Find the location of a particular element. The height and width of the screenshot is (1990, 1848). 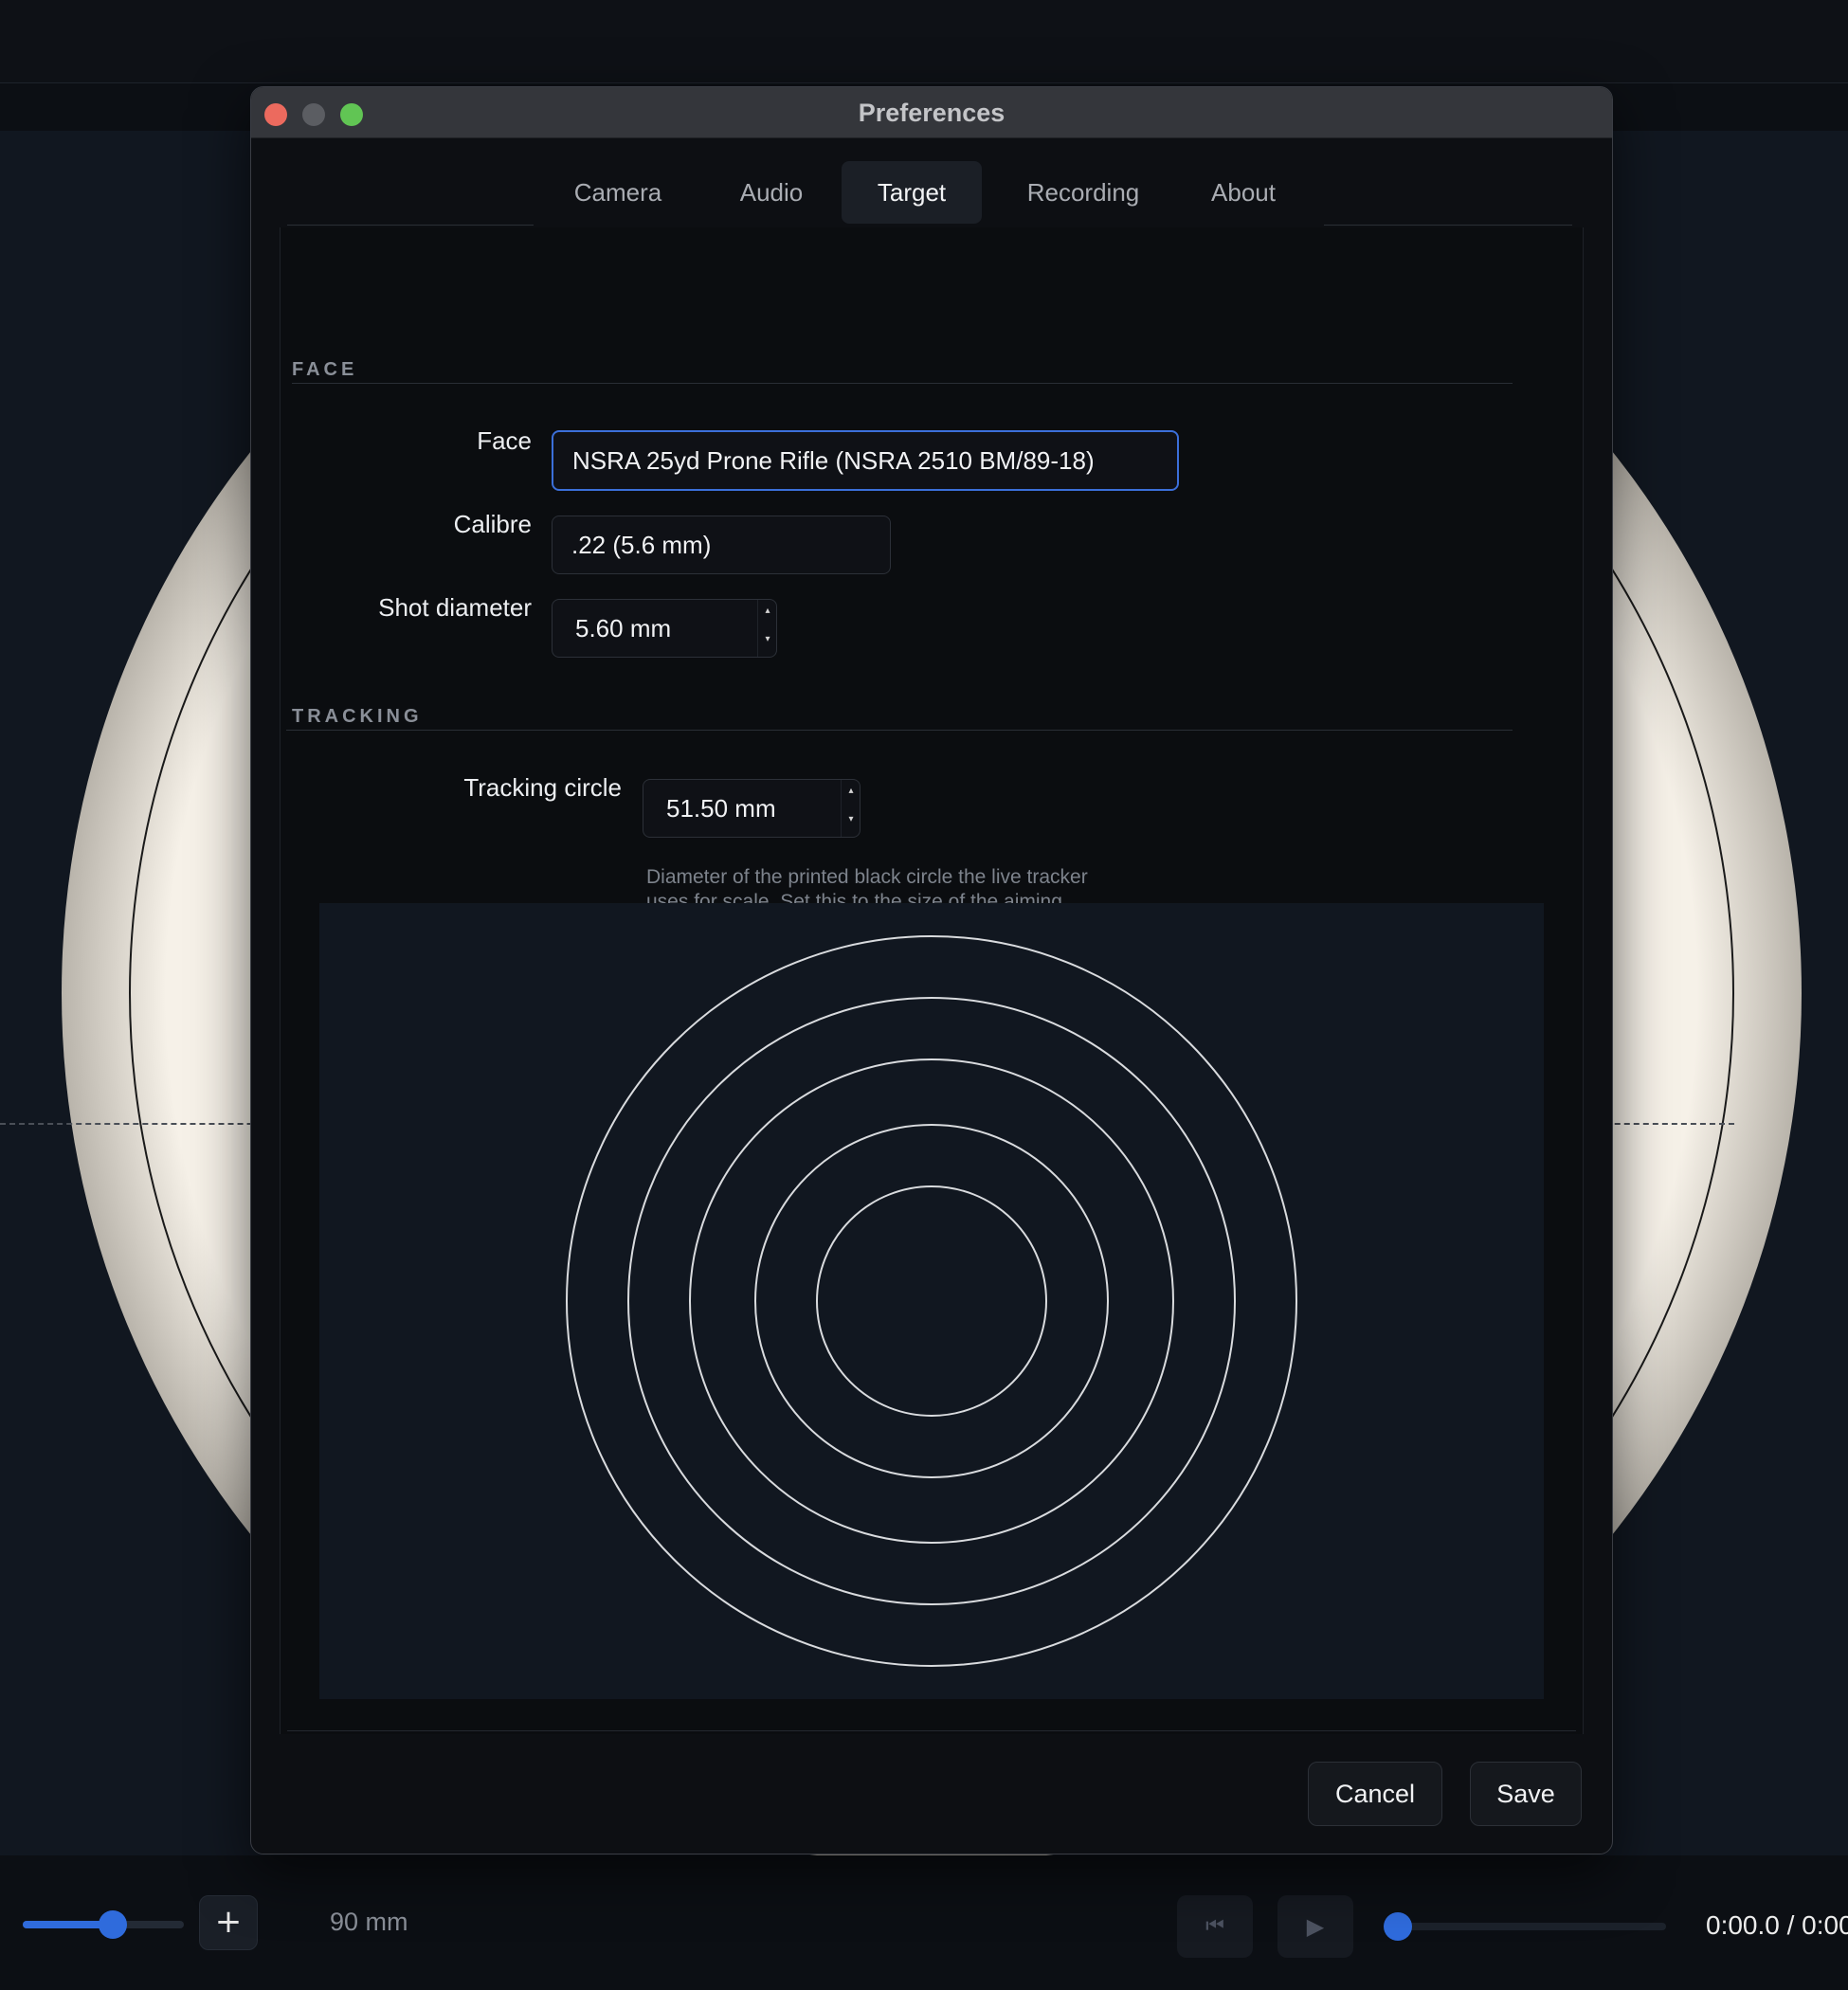

timeline-track is located at coordinates (1525, 1926).